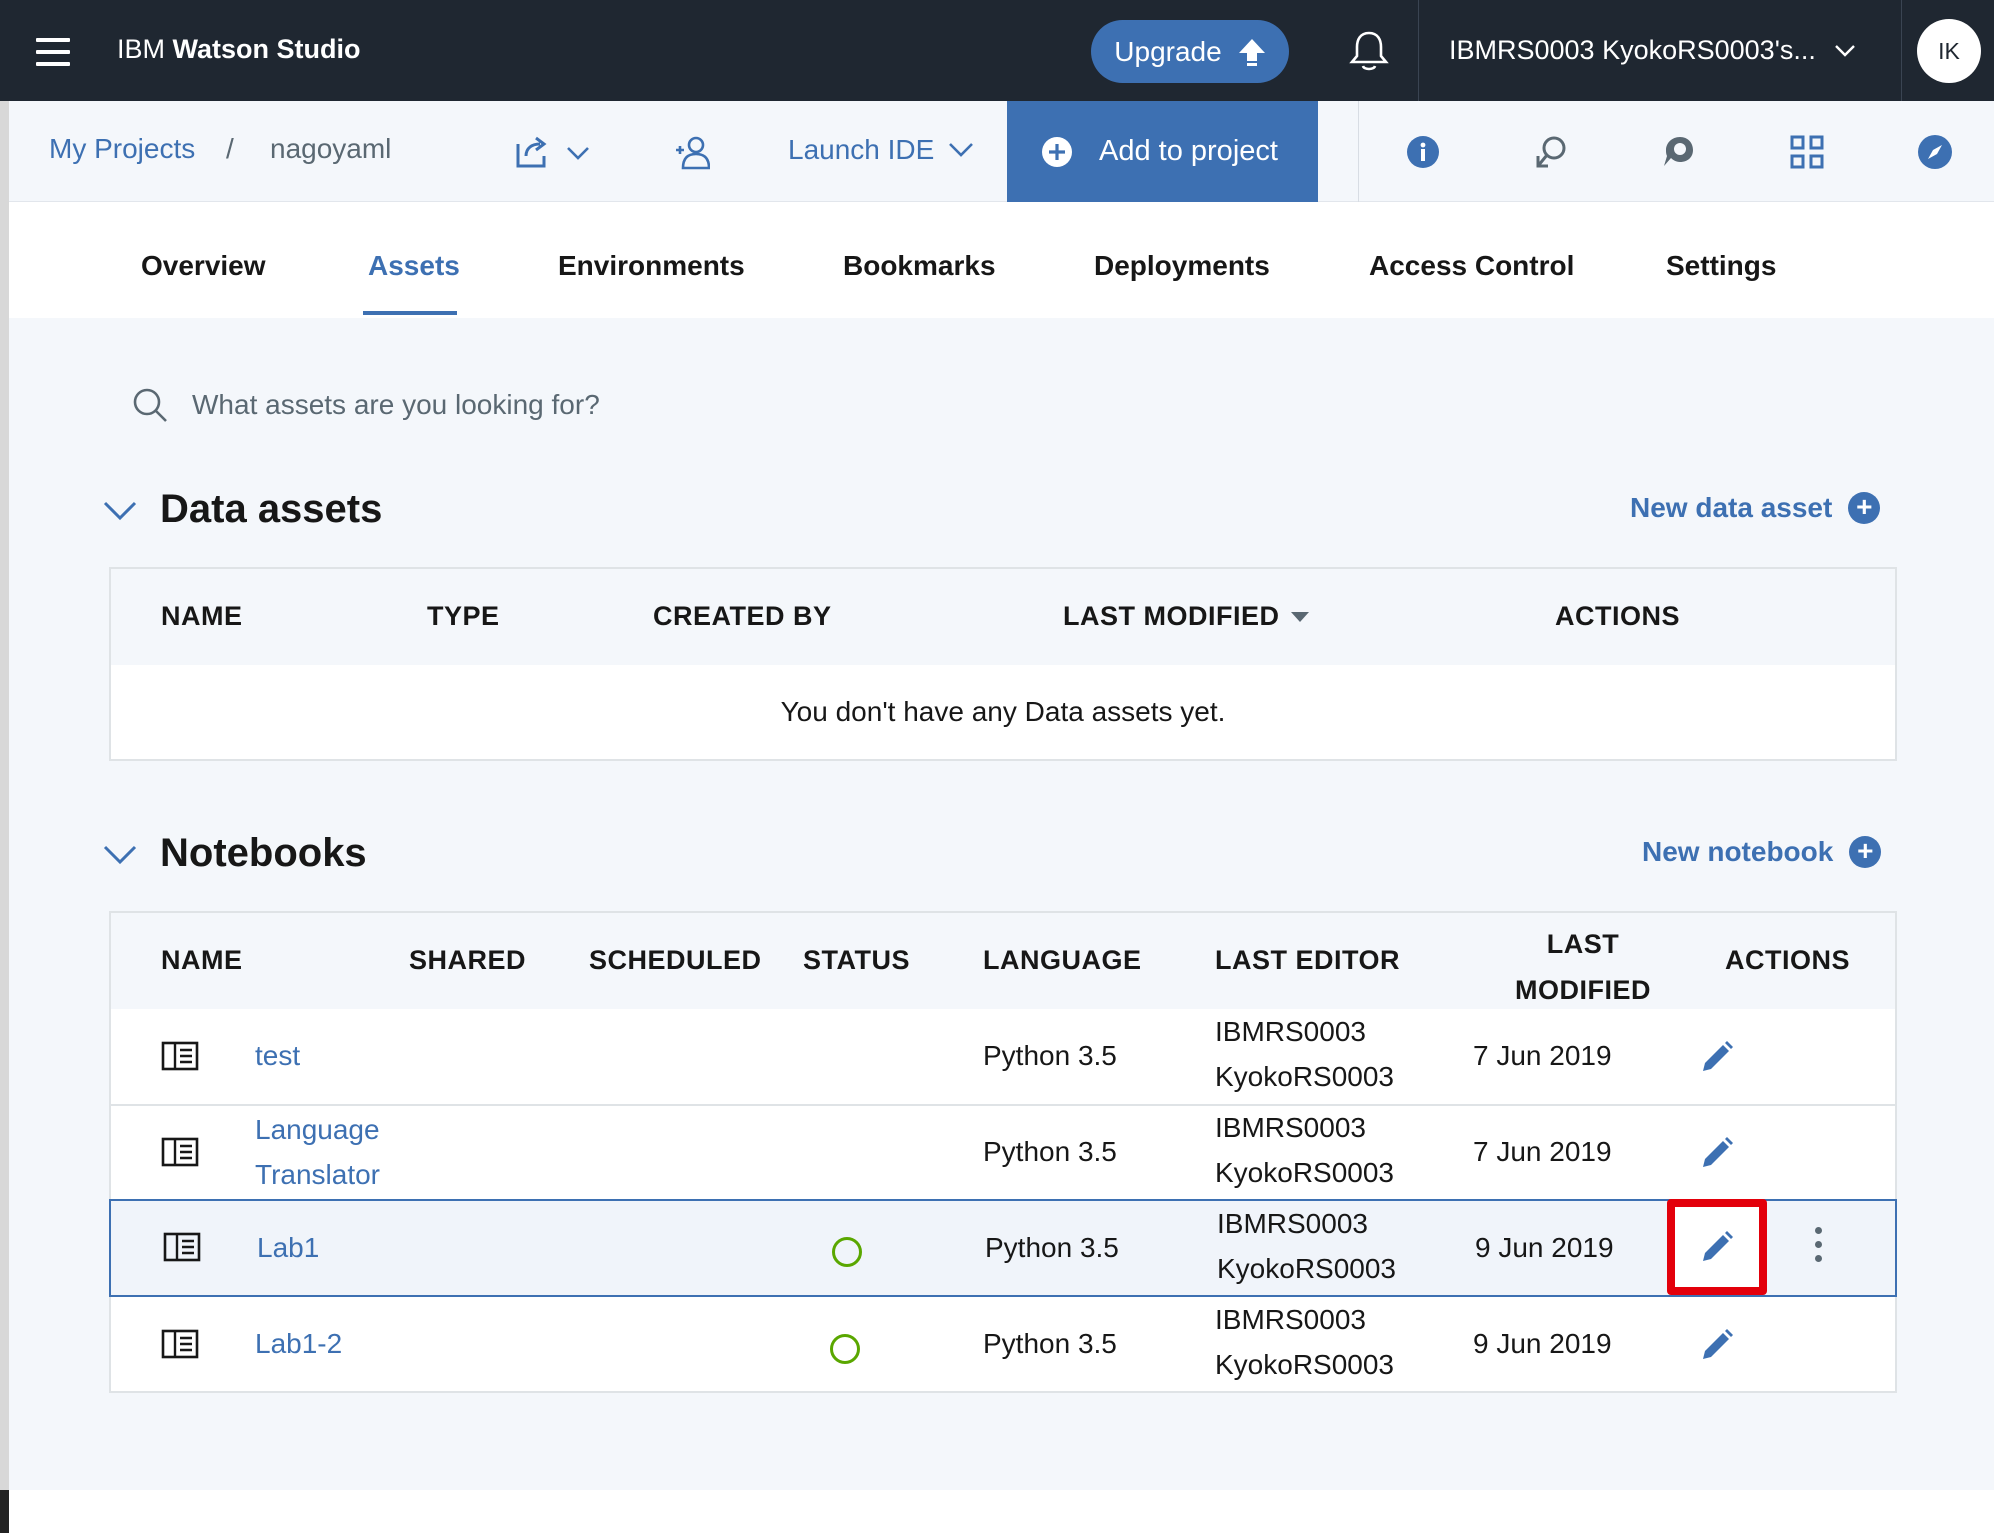  What do you see at coordinates (1542, 1343) in the screenshot?
I see `last-modified-cell: 9 Jun 2019` at bounding box center [1542, 1343].